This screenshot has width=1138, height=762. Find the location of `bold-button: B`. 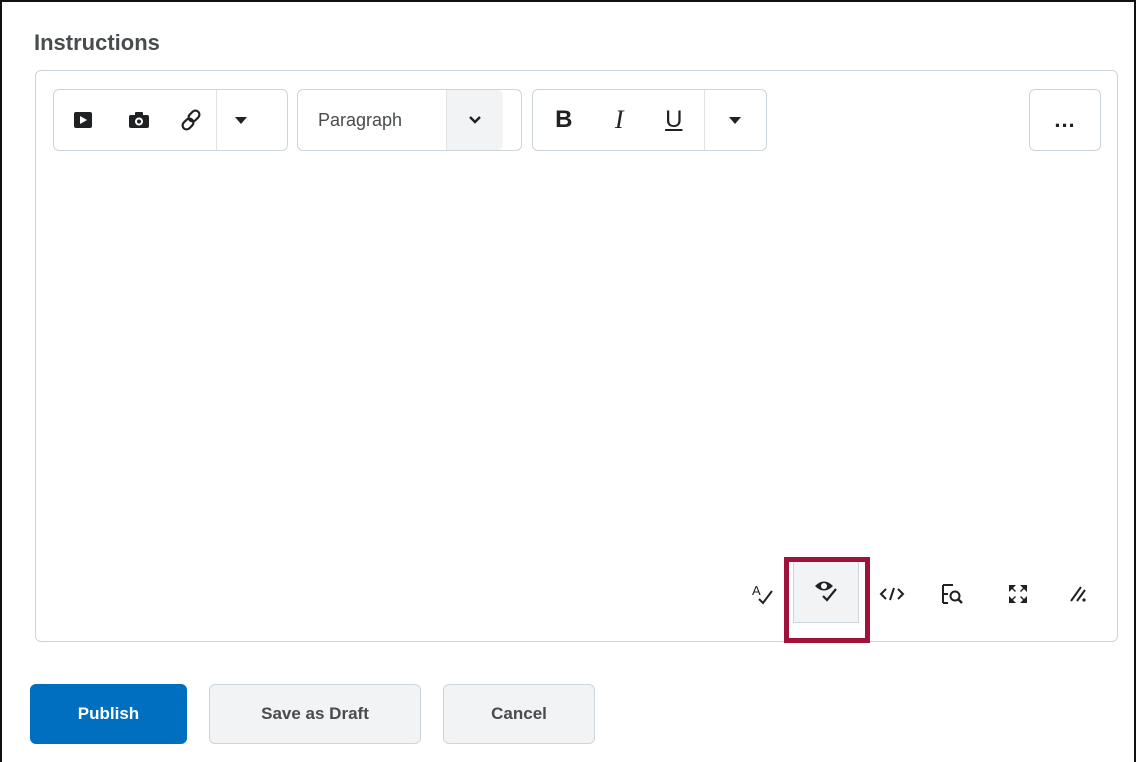

bold-button: B is located at coordinates (563, 120).